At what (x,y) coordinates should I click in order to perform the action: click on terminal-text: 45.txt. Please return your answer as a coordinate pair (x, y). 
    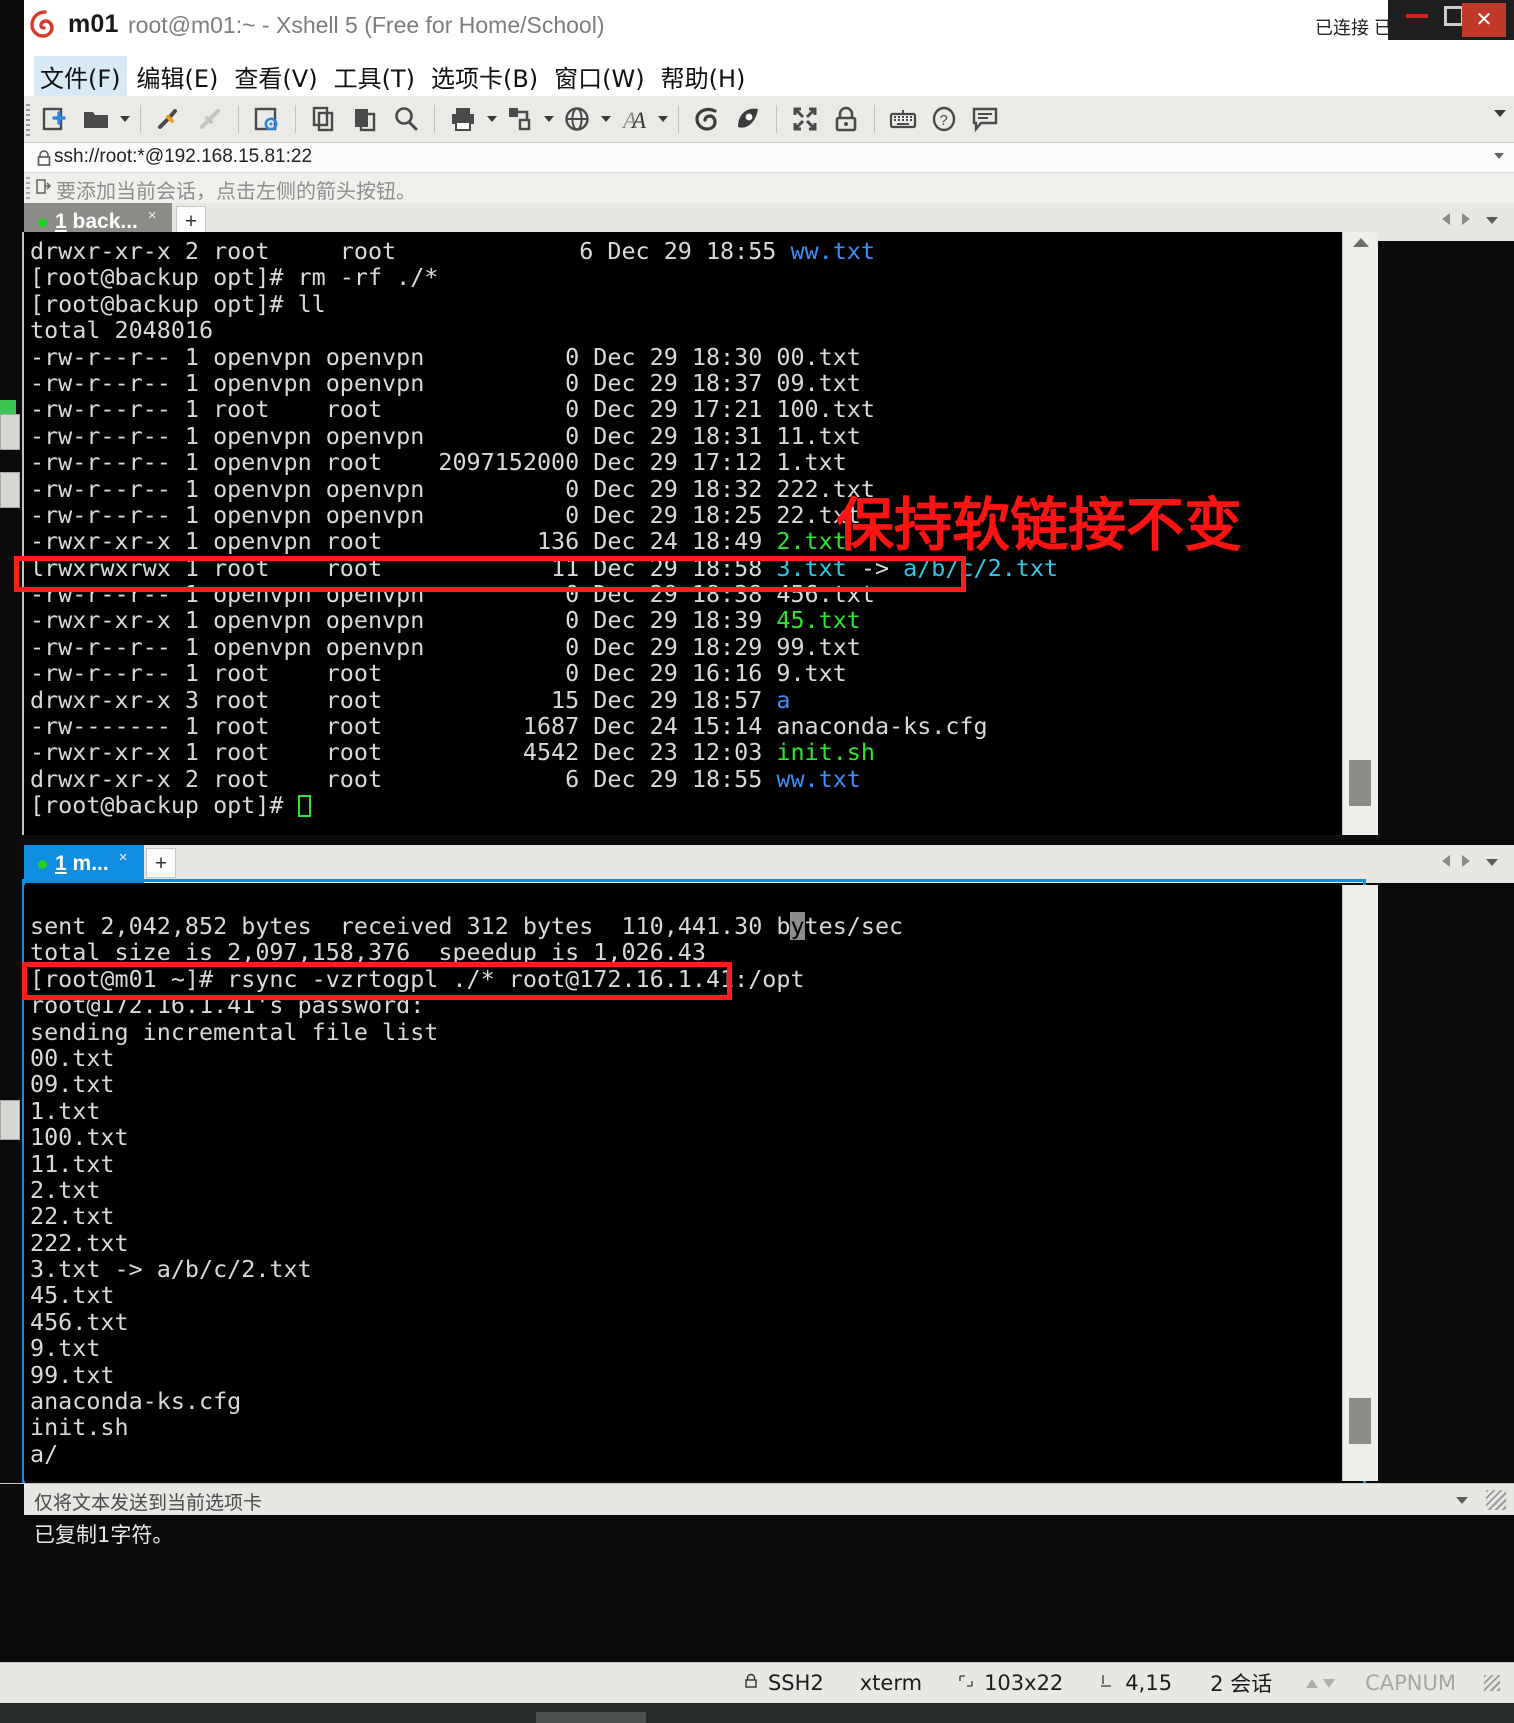
    Looking at the image, I should click on (72, 1295).